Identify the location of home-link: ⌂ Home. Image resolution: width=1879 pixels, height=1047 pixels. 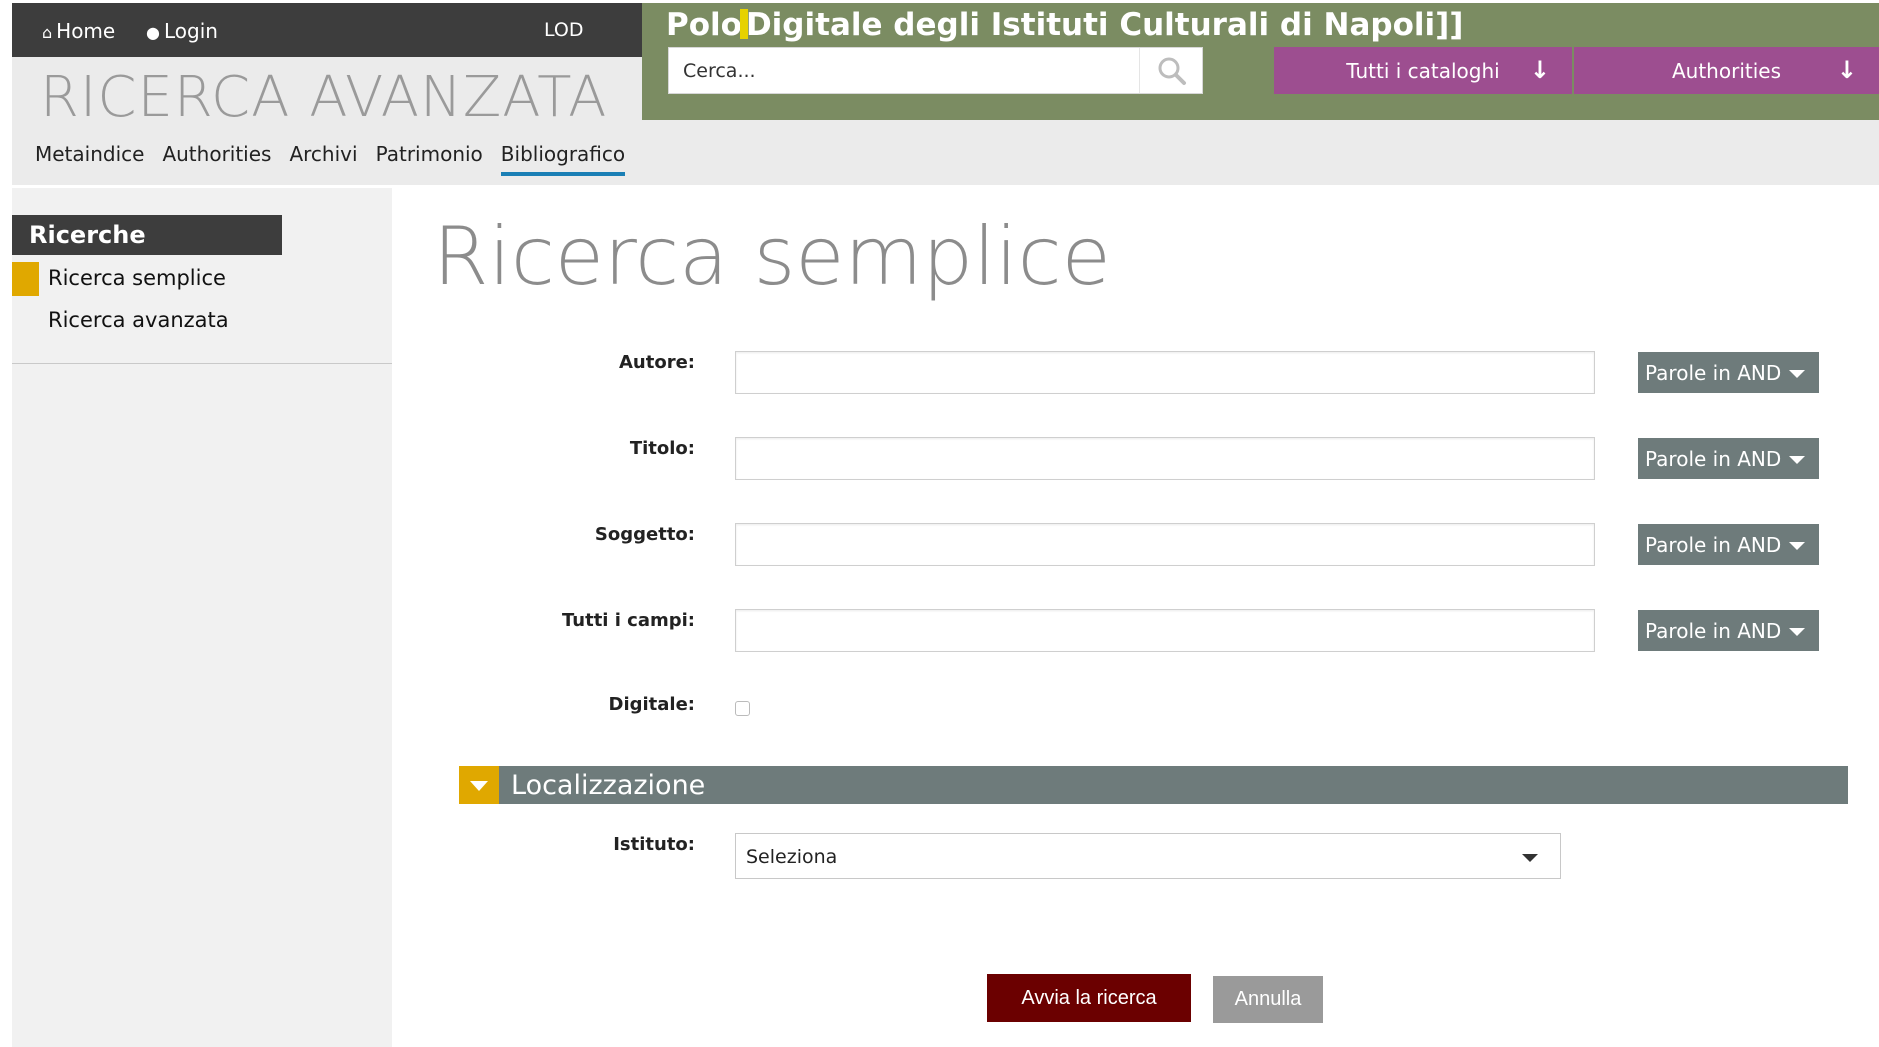
(78, 31).